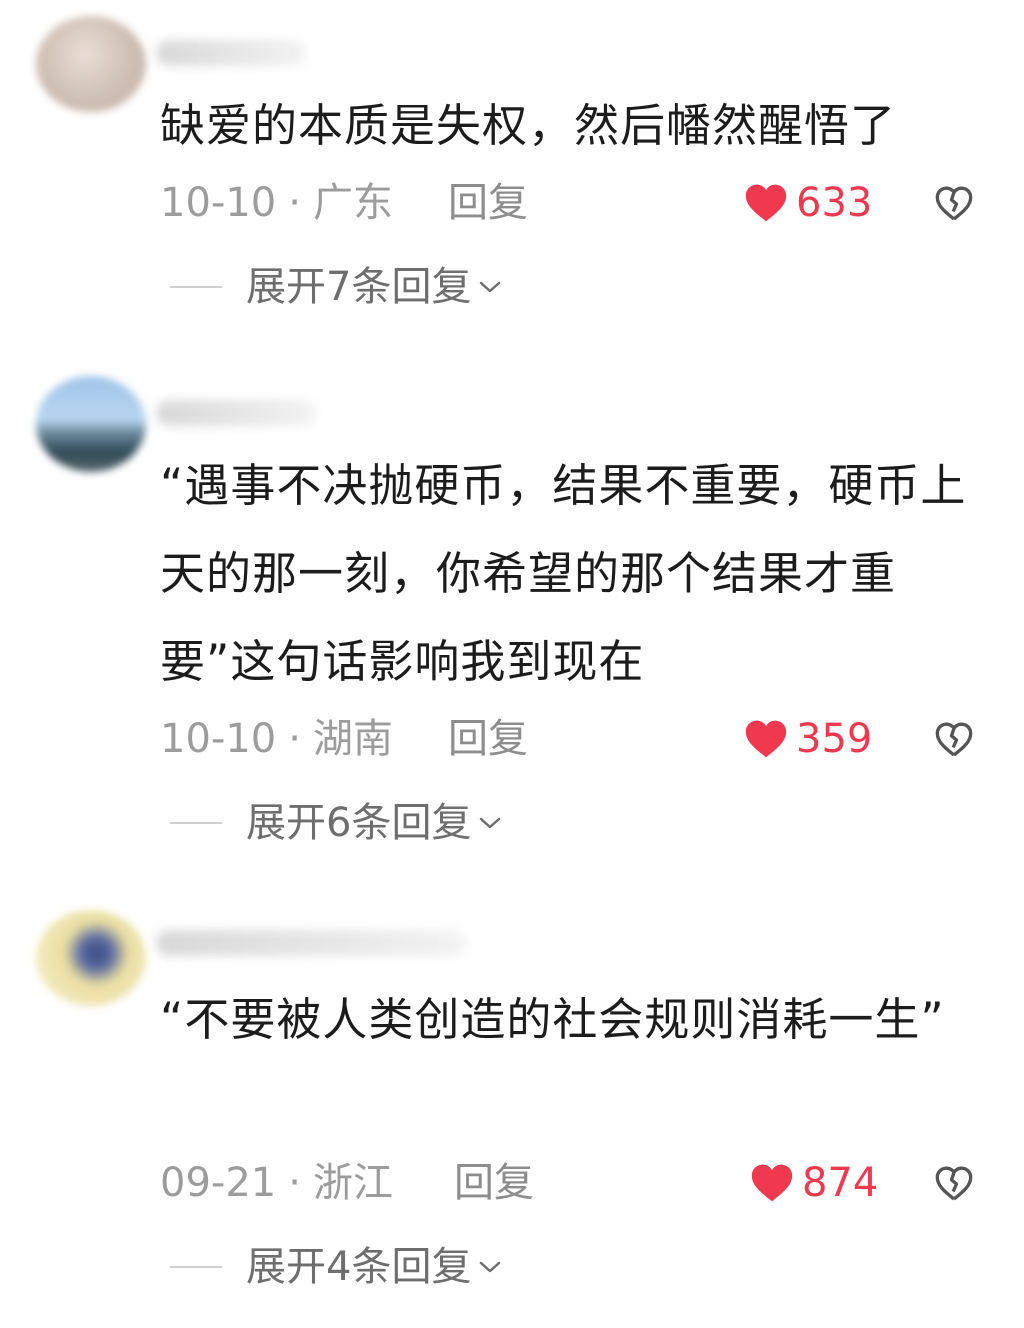 The width and height of the screenshot is (1024, 1328). Describe the element at coordinates (218, 1183) in the screenshot. I see `comment-date: 09-21` at that location.